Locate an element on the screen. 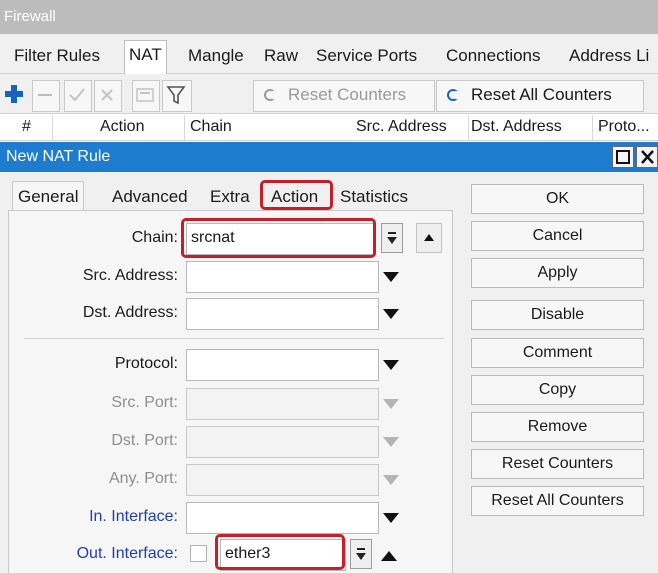  reset-all-counters-label: Reset All Counters is located at coordinates (541, 94).